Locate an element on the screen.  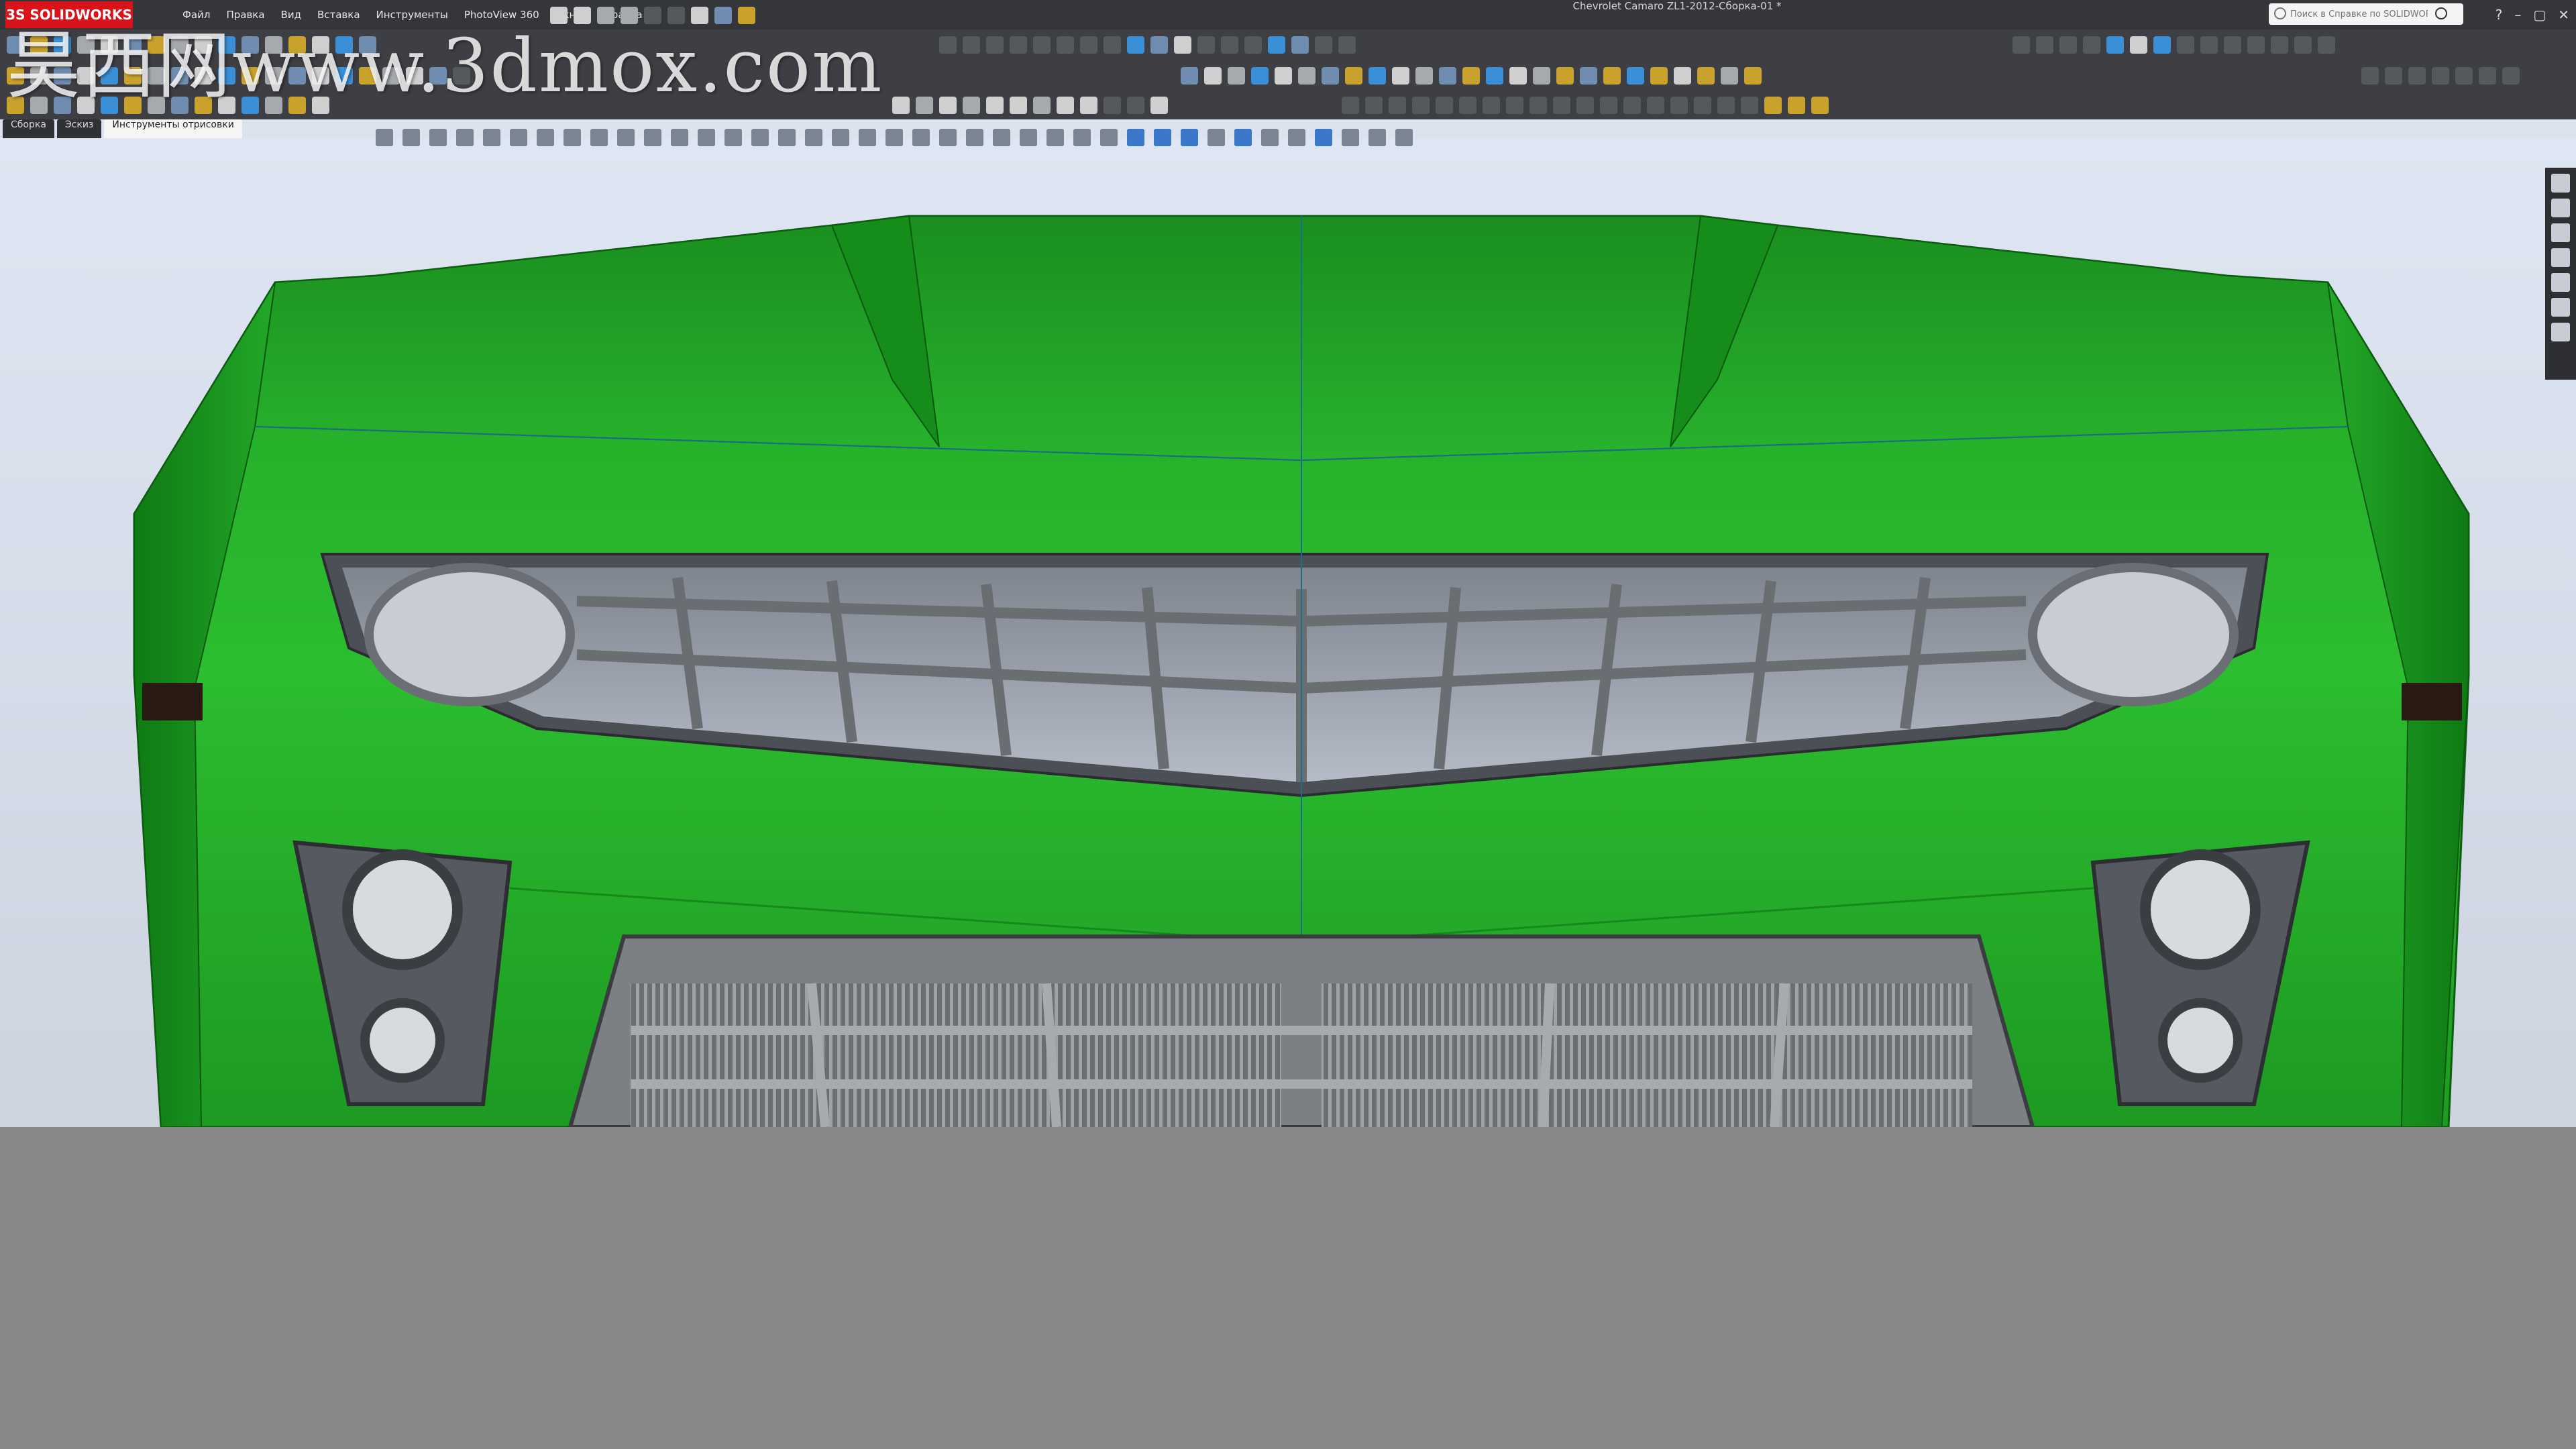
dim-icon-b is located at coordinates (1374, 105).